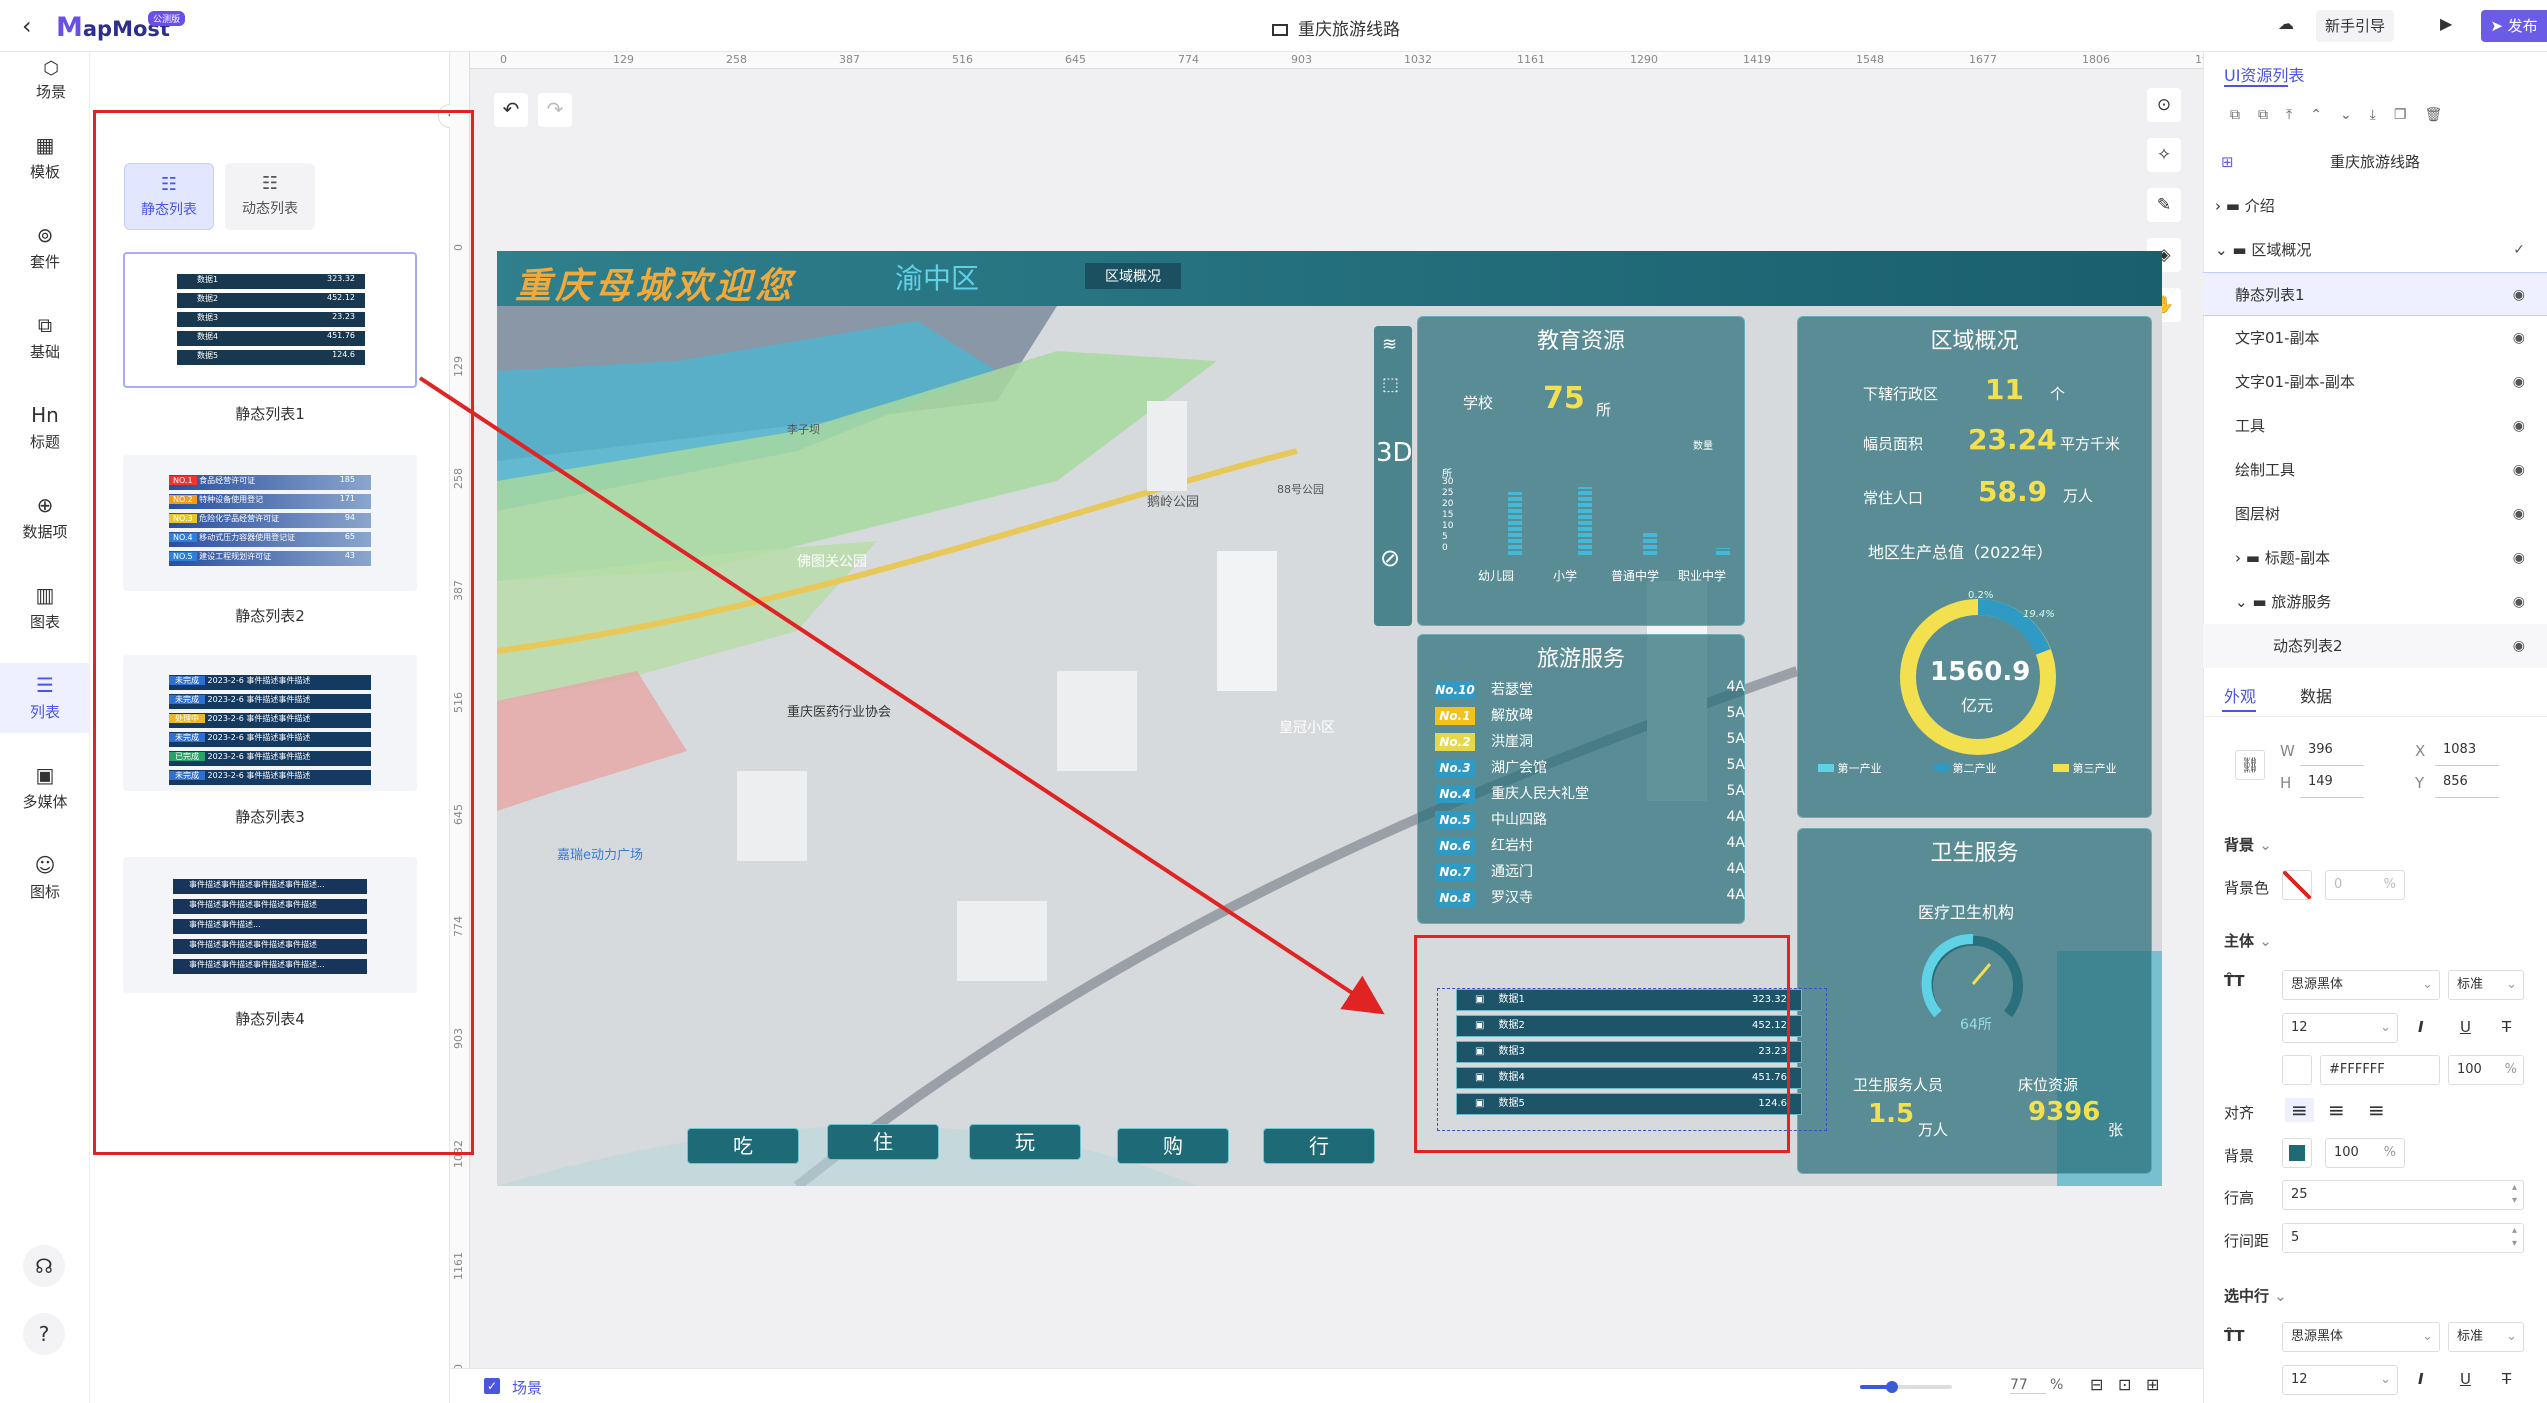  Describe the element at coordinates (2380, 1070) in the screenshot. I see `text-color-input: #FFFFFF` at that location.